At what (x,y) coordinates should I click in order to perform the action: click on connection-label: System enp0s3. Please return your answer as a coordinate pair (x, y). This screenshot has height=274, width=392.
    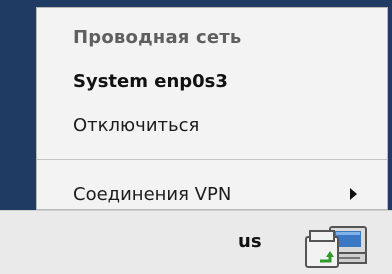
    Looking at the image, I should click on (150, 81).